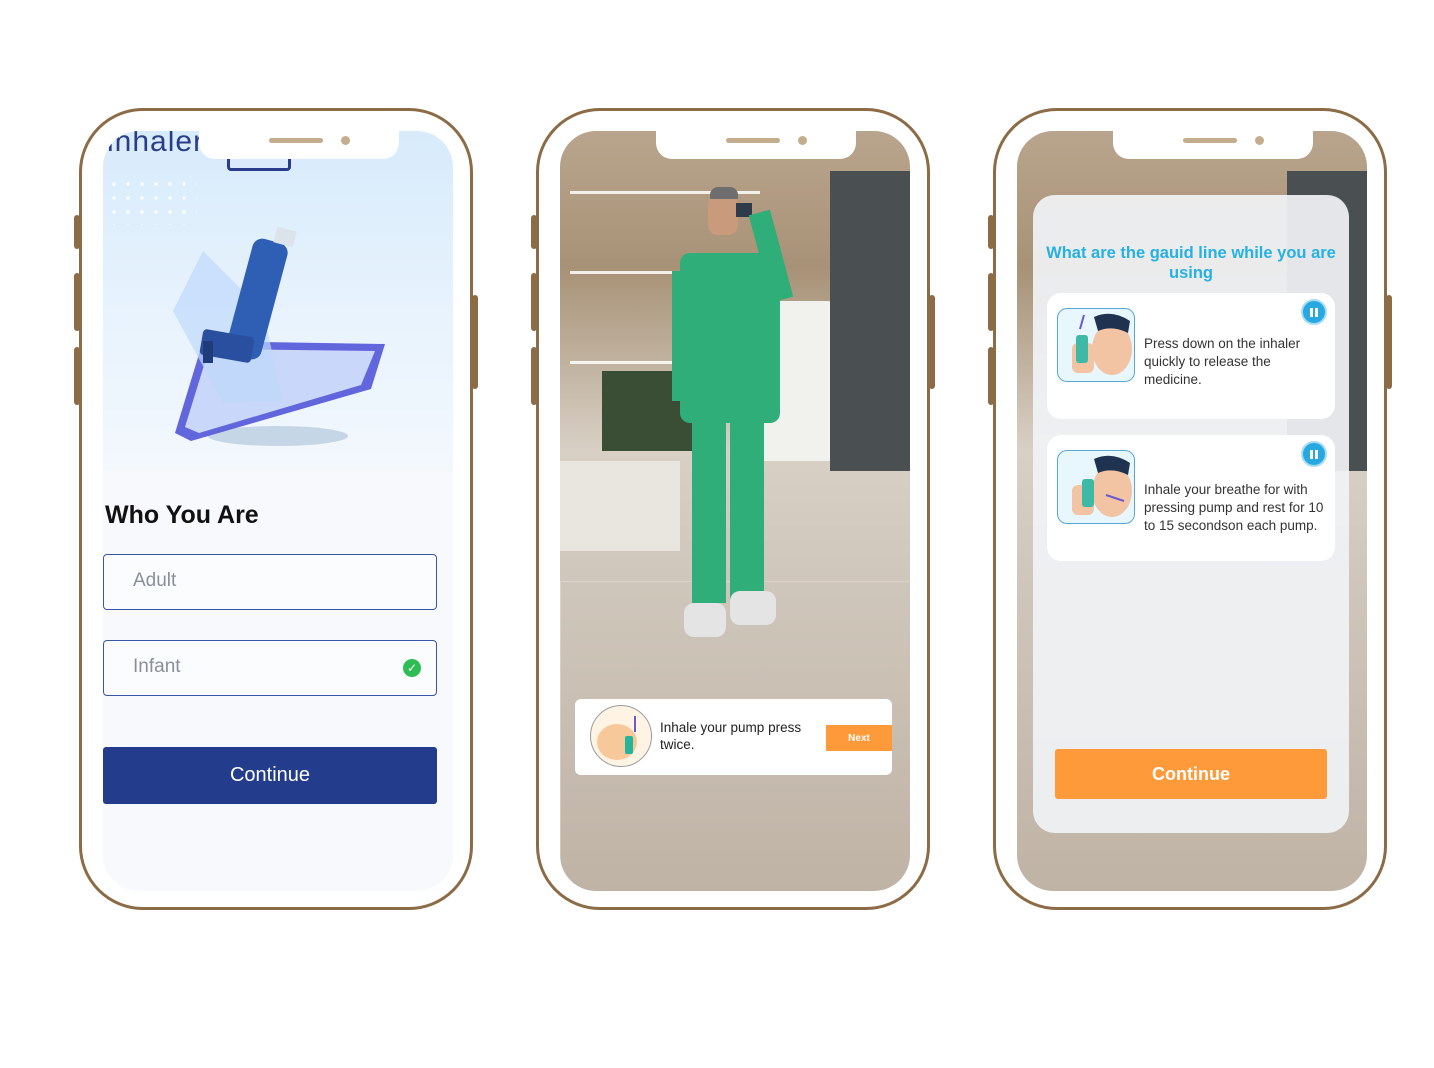 The image size is (1434, 1068). I want to click on page-title: Who You Are, so click(182, 515).